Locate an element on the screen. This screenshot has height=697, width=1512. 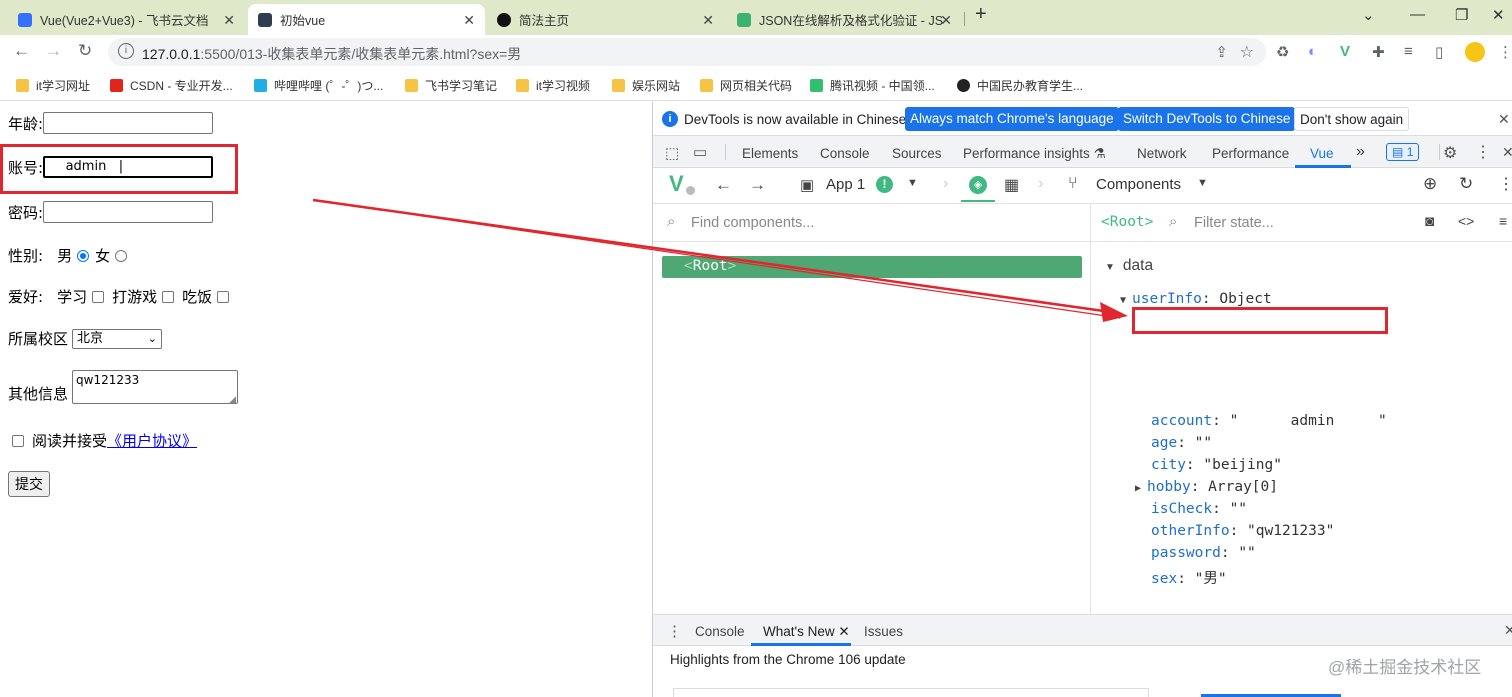
agree-checkbox is located at coordinates (18, 440).